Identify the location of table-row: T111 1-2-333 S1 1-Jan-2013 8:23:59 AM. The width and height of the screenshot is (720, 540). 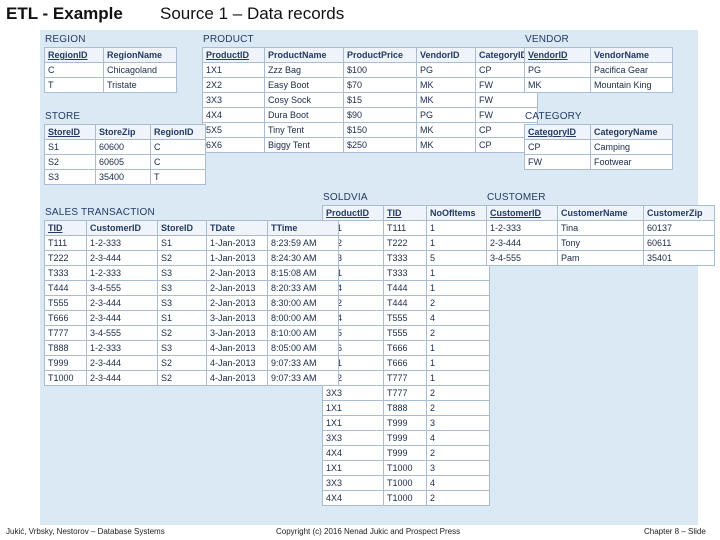
(191, 243).